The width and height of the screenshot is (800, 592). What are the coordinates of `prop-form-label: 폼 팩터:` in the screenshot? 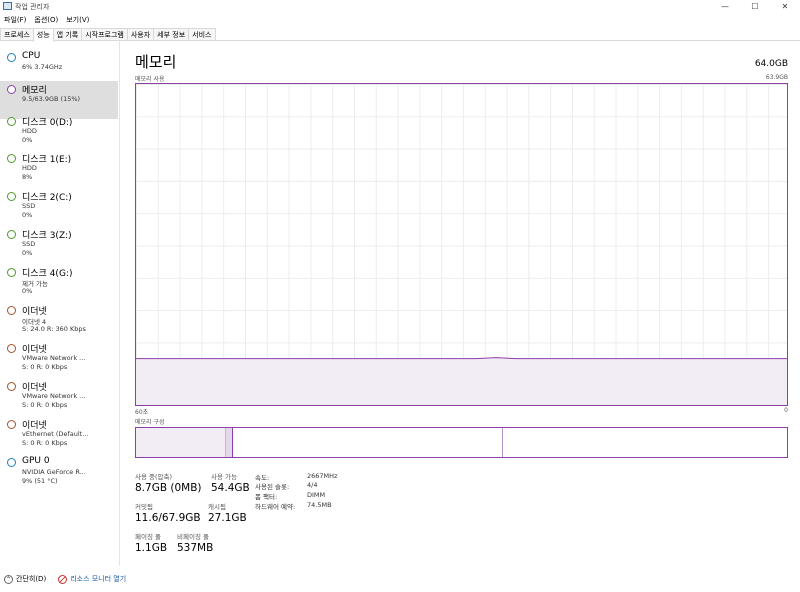 It's located at (266, 497).